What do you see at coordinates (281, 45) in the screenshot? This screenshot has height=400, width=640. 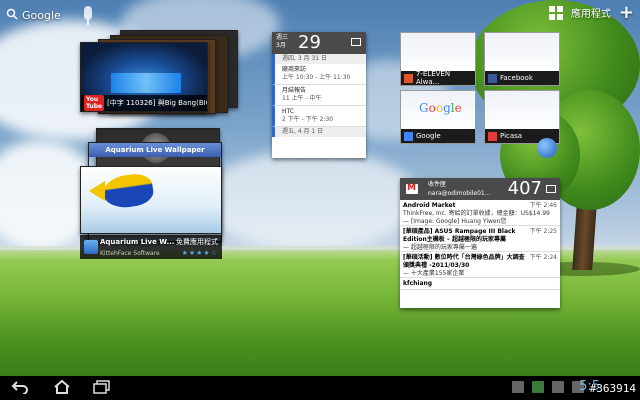 I see `calendar-month: 3月` at bounding box center [281, 45].